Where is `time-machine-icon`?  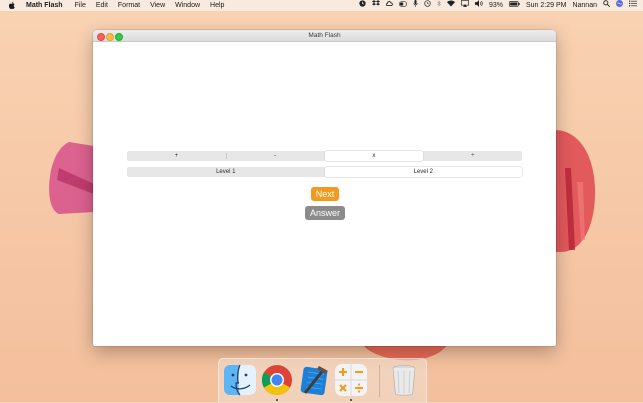 time-machine-icon is located at coordinates (427, 5).